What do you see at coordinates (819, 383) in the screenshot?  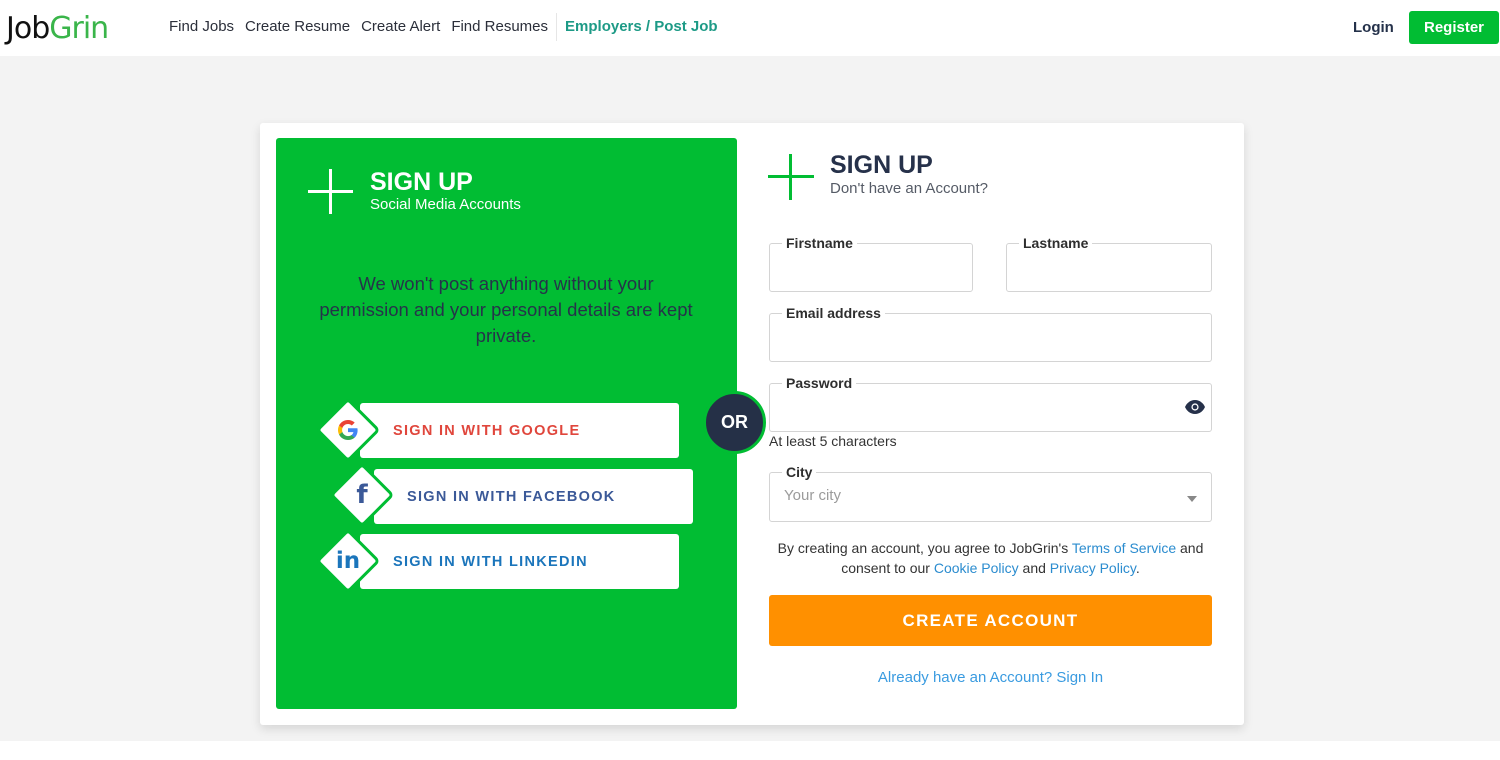 I see `password-label: Password` at bounding box center [819, 383].